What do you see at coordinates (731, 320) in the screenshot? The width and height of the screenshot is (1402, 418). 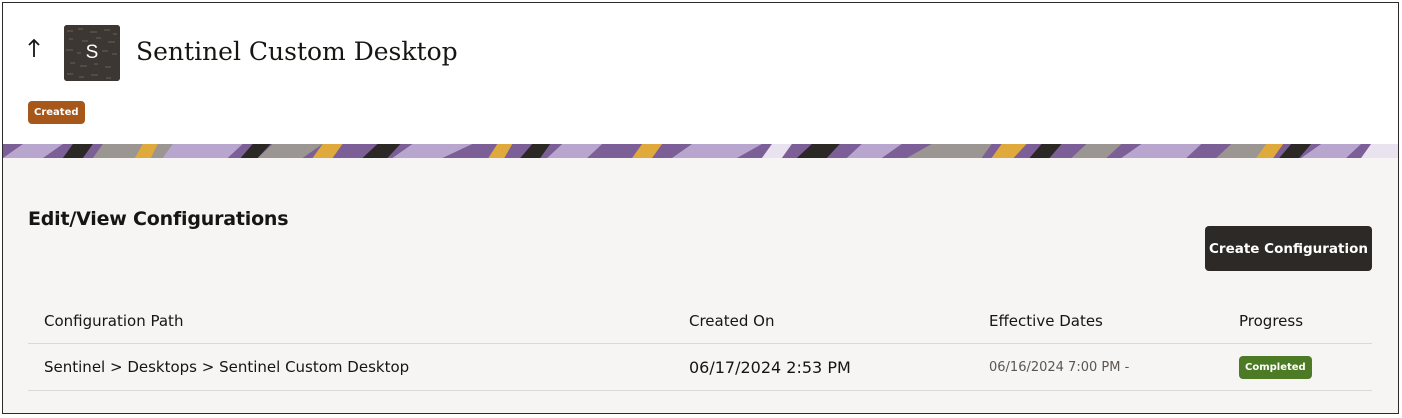 I see `column-header-created-on: Created On` at bounding box center [731, 320].